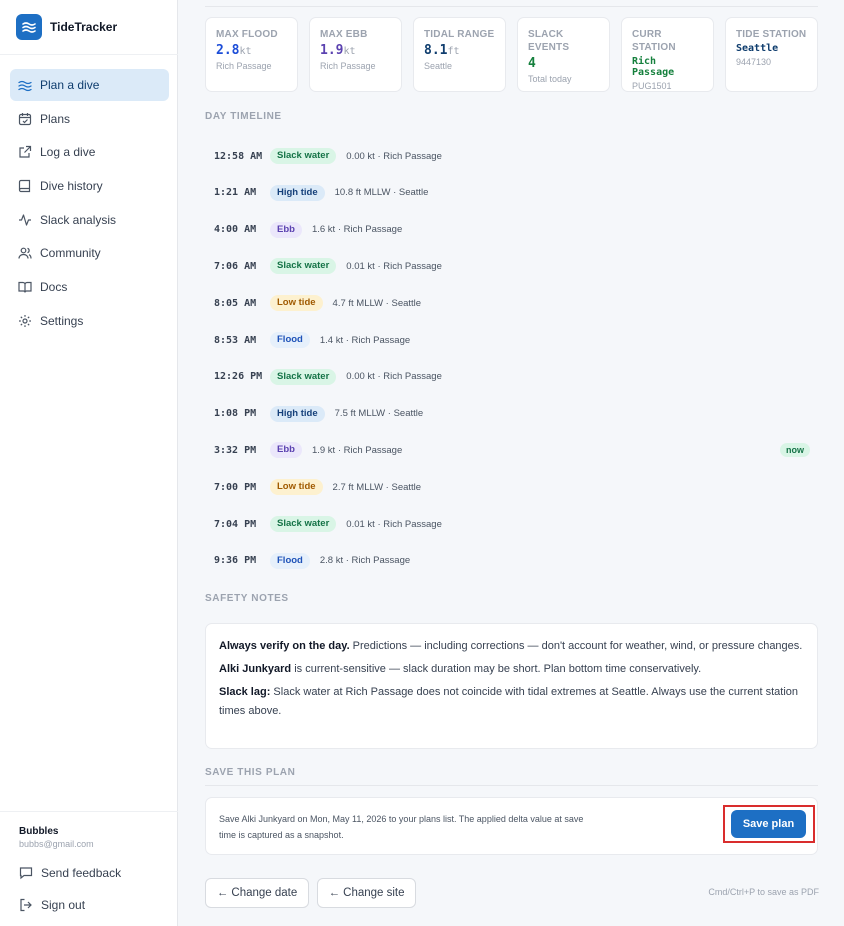 The height and width of the screenshot is (926, 844). Describe the element at coordinates (54, 287) in the screenshot. I see `sidebar-item-label: Docs` at that location.